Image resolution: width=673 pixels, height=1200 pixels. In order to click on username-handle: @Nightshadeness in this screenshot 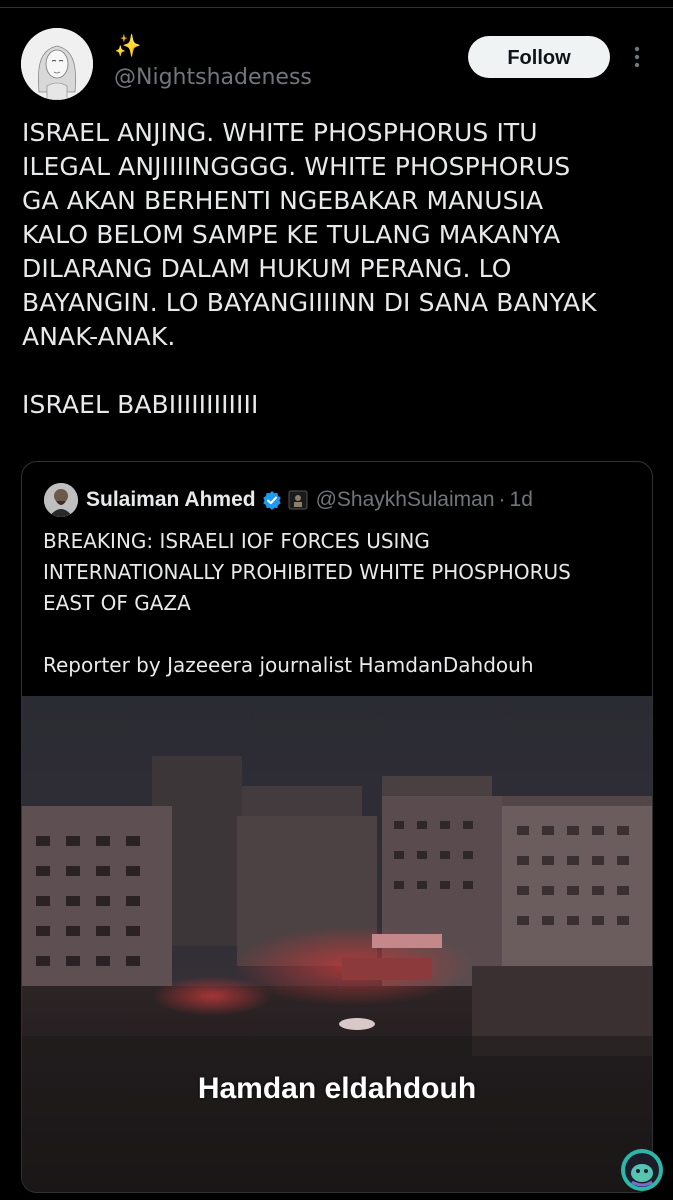, I will do `click(213, 78)`.